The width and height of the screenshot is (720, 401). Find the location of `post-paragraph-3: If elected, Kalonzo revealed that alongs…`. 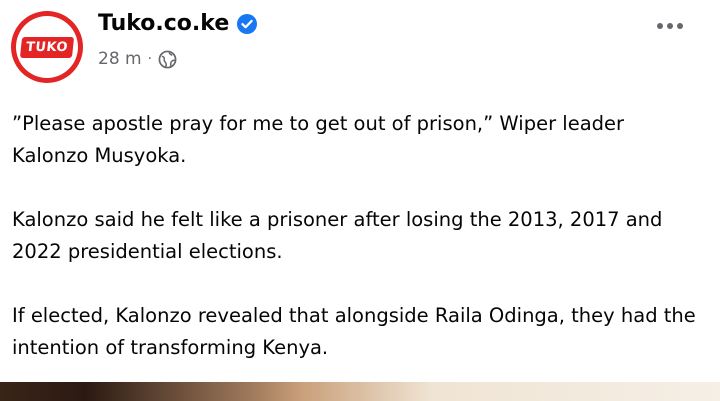

post-paragraph-3: If elected, Kalonzo revealed that alongs… is located at coordinates (354, 331).